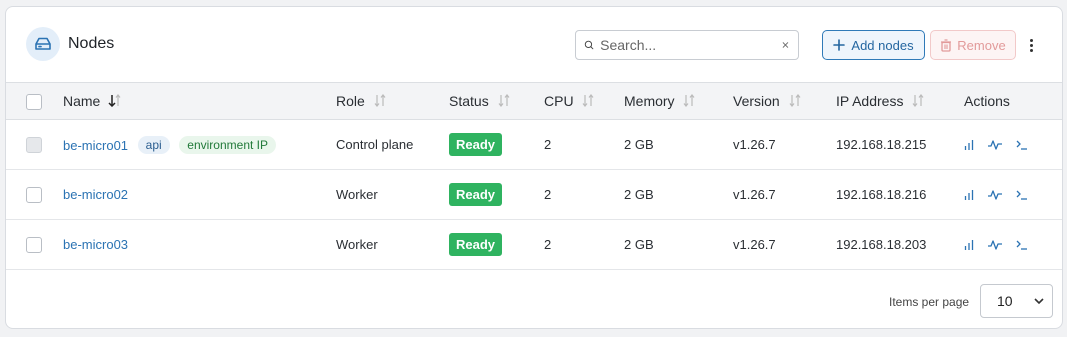 The height and width of the screenshot is (337, 1067). What do you see at coordinates (882, 45) in the screenshot?
I see `add-nodes-label: Add nodes` at bounding box center [882, 45].